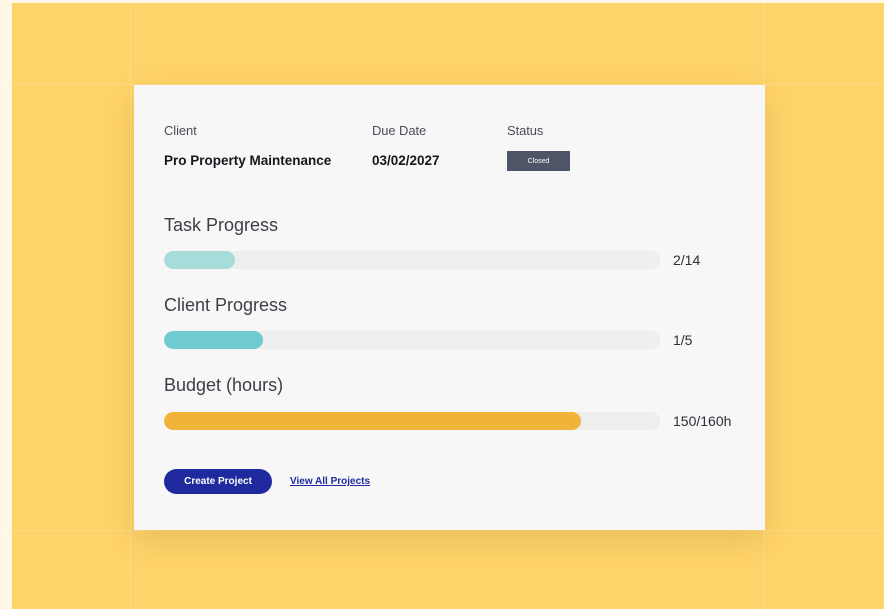  What do you see at coordinates (221, 225) in the screenshot?
I see `task-progress-title: Task Progress` at bounding box center [221, 225].